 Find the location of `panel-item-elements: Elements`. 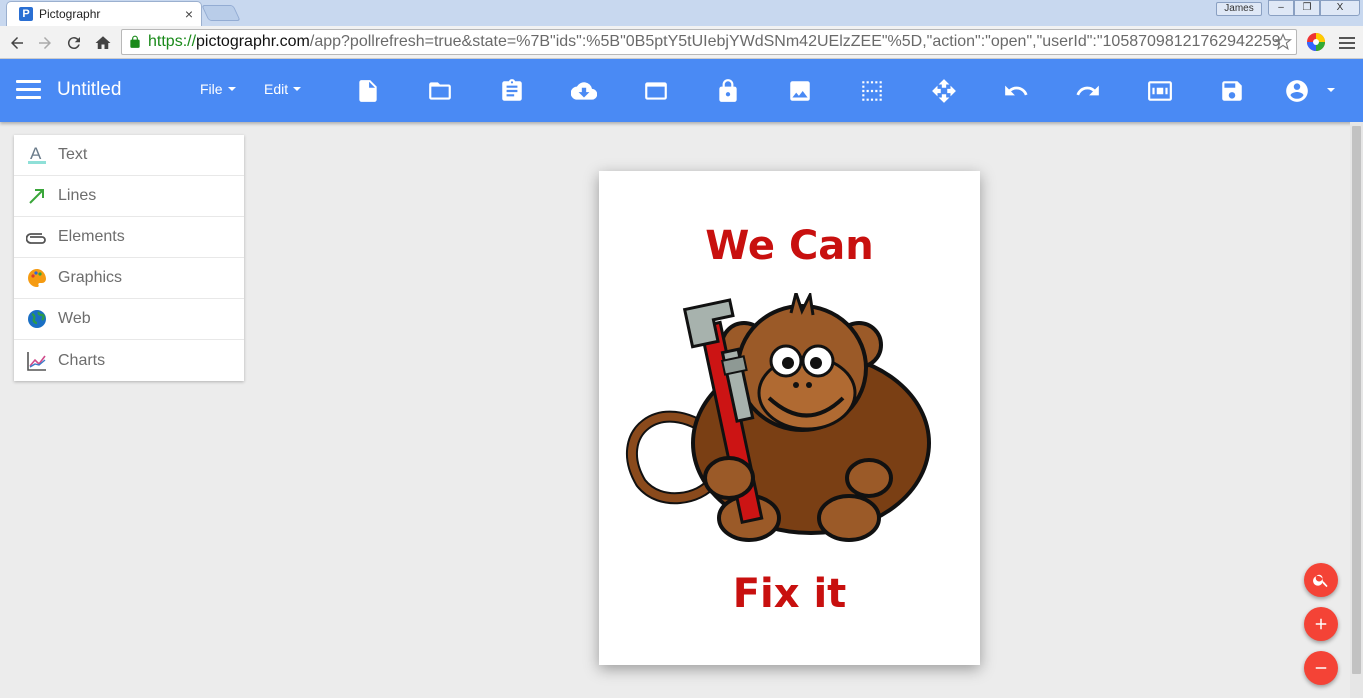

panel-item-elements: Elements is located at coordinates (129, 237).